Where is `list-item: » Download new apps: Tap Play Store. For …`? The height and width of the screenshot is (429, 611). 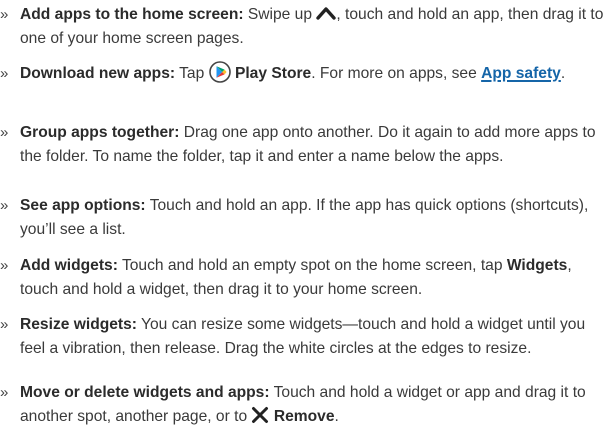 list-item: » Download new apps: Tap Play Store. For … is located at coordinates (305, 73).